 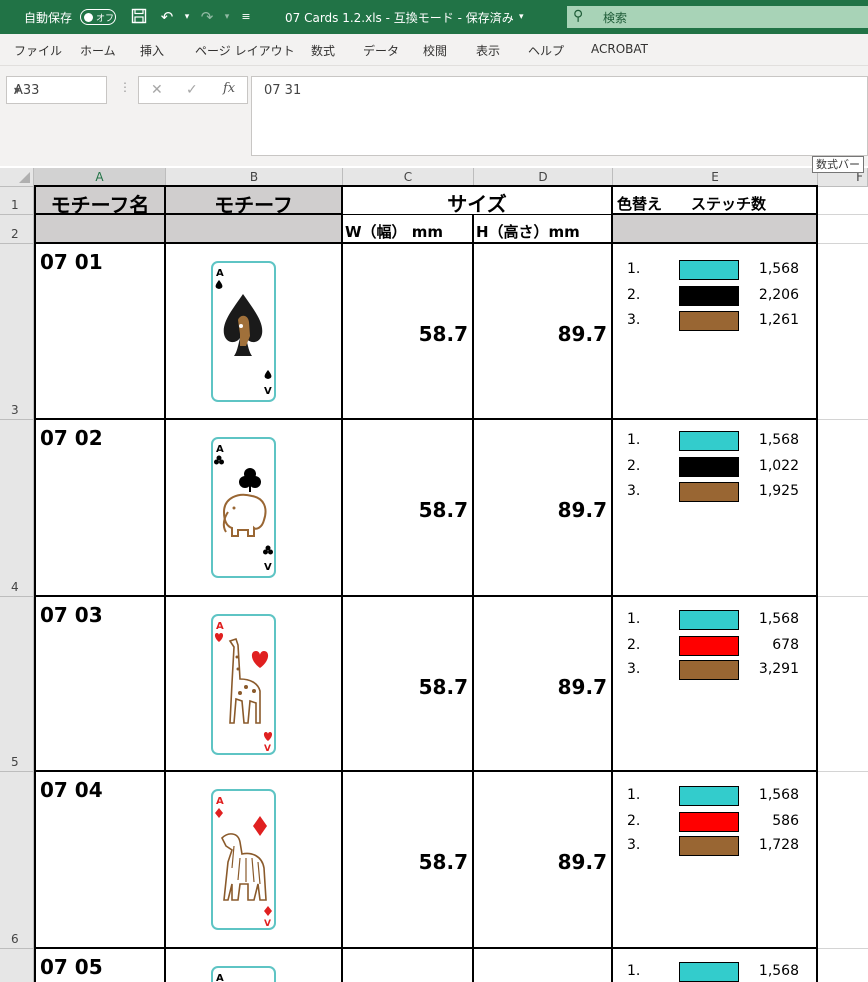 I want to click on redo-dropdown-icon: ▾, so click(x=227, y=17).